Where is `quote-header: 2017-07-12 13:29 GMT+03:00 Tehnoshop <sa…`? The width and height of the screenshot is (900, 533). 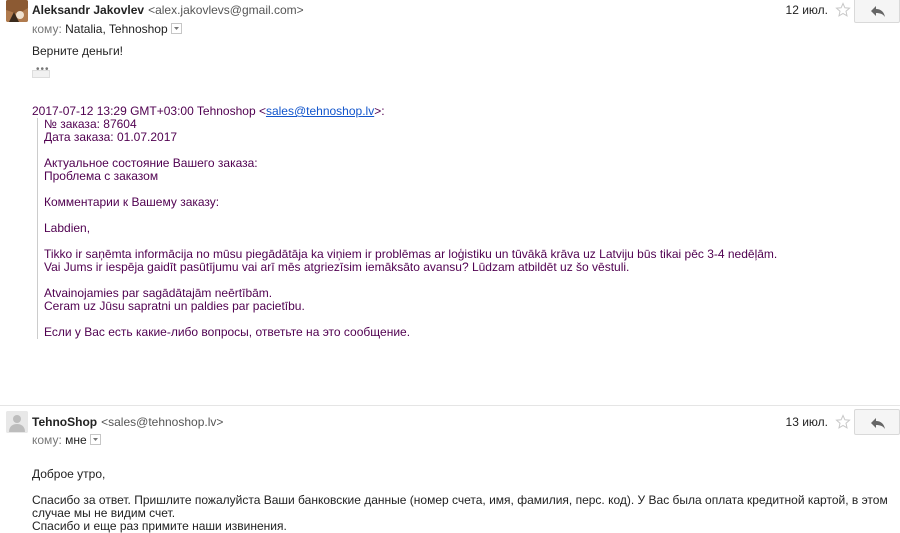
quote-header: 2017-07-12 13:29 GMT+03:00 Tehnoshop <sa… is located at coordinates (208, 111).